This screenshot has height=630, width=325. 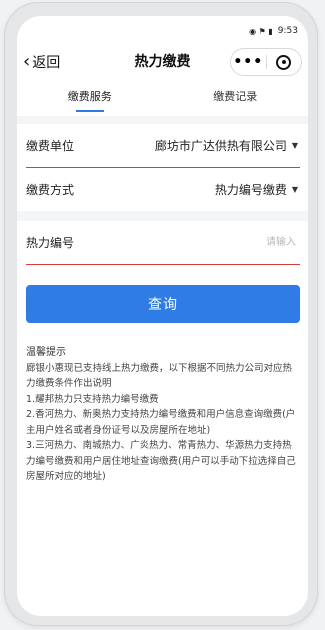 I want to click on unit-value: 廊坊市广达供热有限公司, so click(x=220, y=146).